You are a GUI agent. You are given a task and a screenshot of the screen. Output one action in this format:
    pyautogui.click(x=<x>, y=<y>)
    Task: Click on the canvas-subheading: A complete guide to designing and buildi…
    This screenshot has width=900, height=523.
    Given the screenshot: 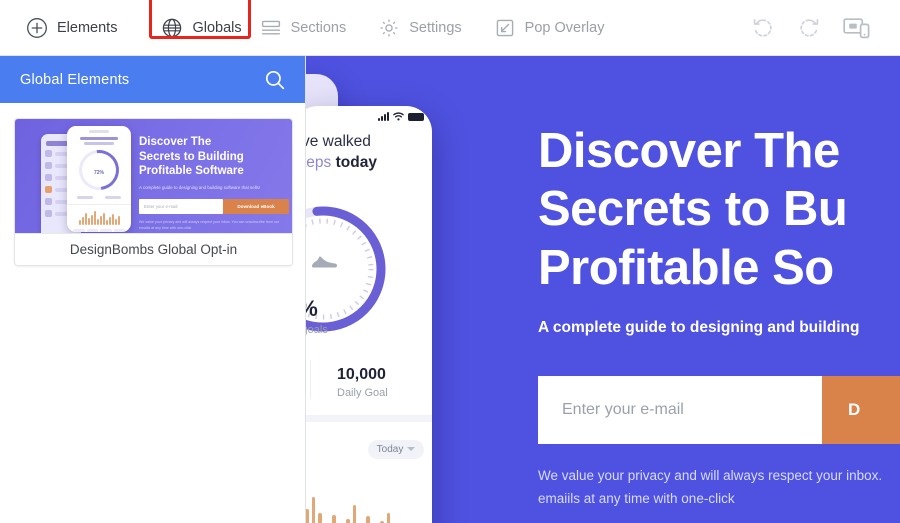 What is the action you would take?
    pyautogui.click(x=699, y=327)
    